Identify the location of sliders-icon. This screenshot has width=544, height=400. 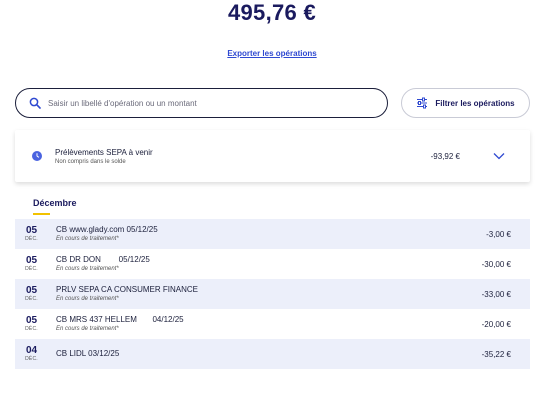
(422, 103).